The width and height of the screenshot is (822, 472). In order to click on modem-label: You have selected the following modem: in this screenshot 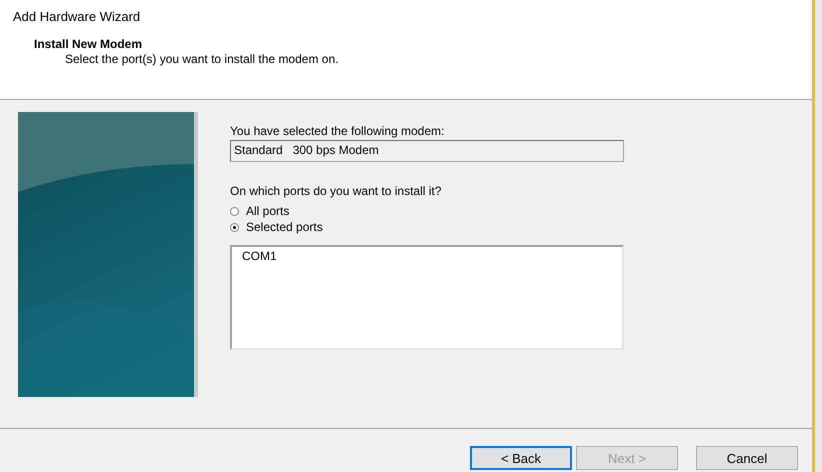, I will do `click(338, 131)`.